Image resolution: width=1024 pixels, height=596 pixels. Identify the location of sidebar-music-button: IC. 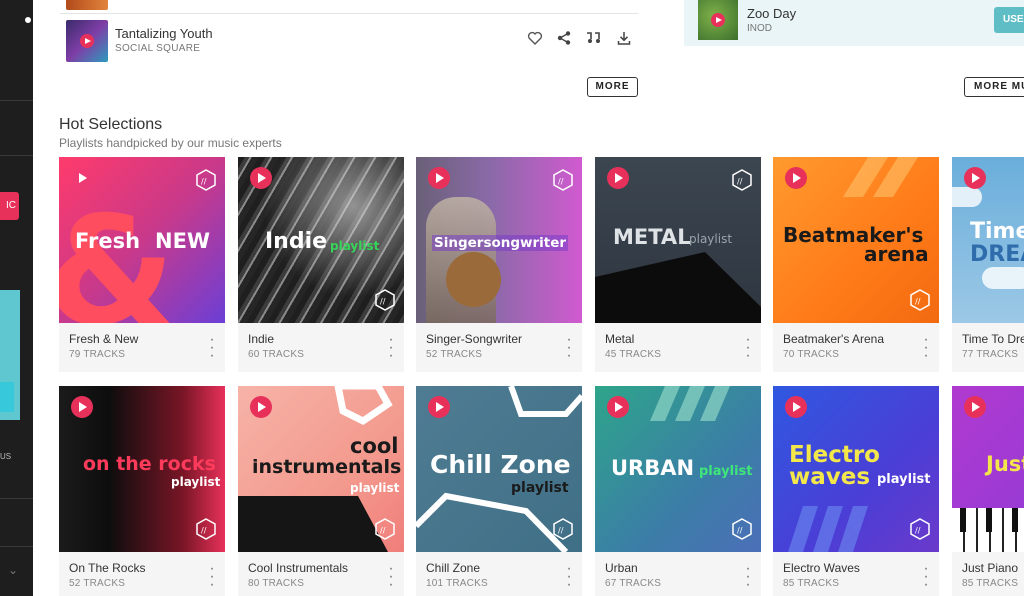
(9, 206).